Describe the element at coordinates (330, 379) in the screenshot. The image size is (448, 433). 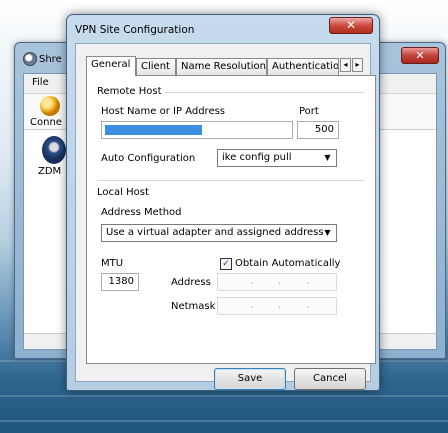
I see `cancel-button: Cancel` at that location.